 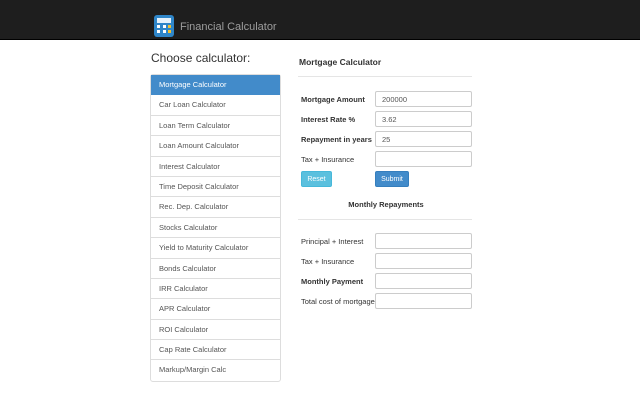 What do you see at coordinates (215, 85) in the screenshot?
I see `sidebar-item-mortgage: Mortgage Calculator` at bounding box center [215, 85].